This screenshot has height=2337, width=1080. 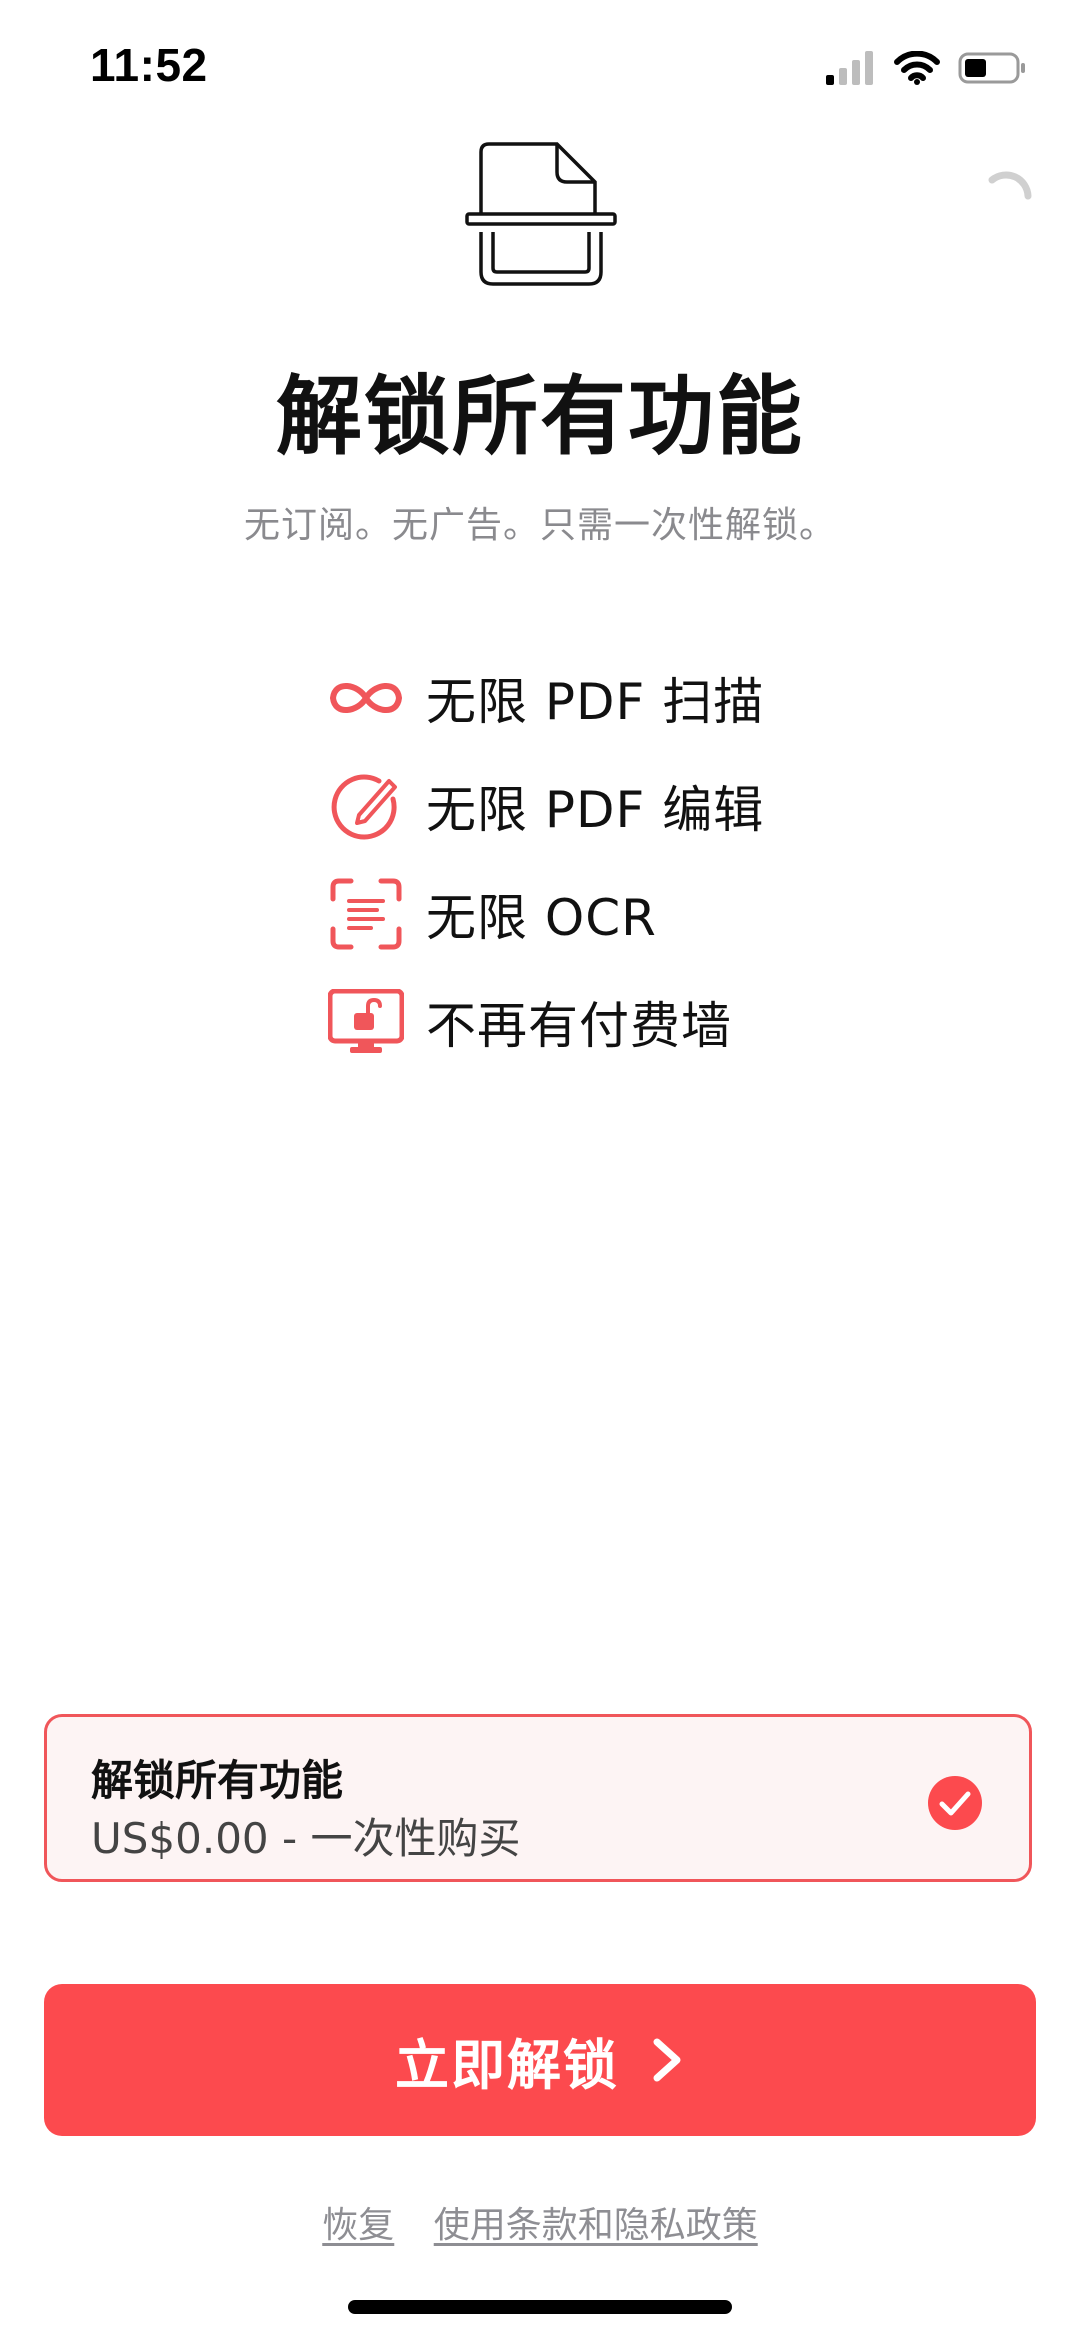 What do you see at coordinates (366, 914) in the screenshot?
I see `ocr-scan-icon` at bounding box center [366, 914].